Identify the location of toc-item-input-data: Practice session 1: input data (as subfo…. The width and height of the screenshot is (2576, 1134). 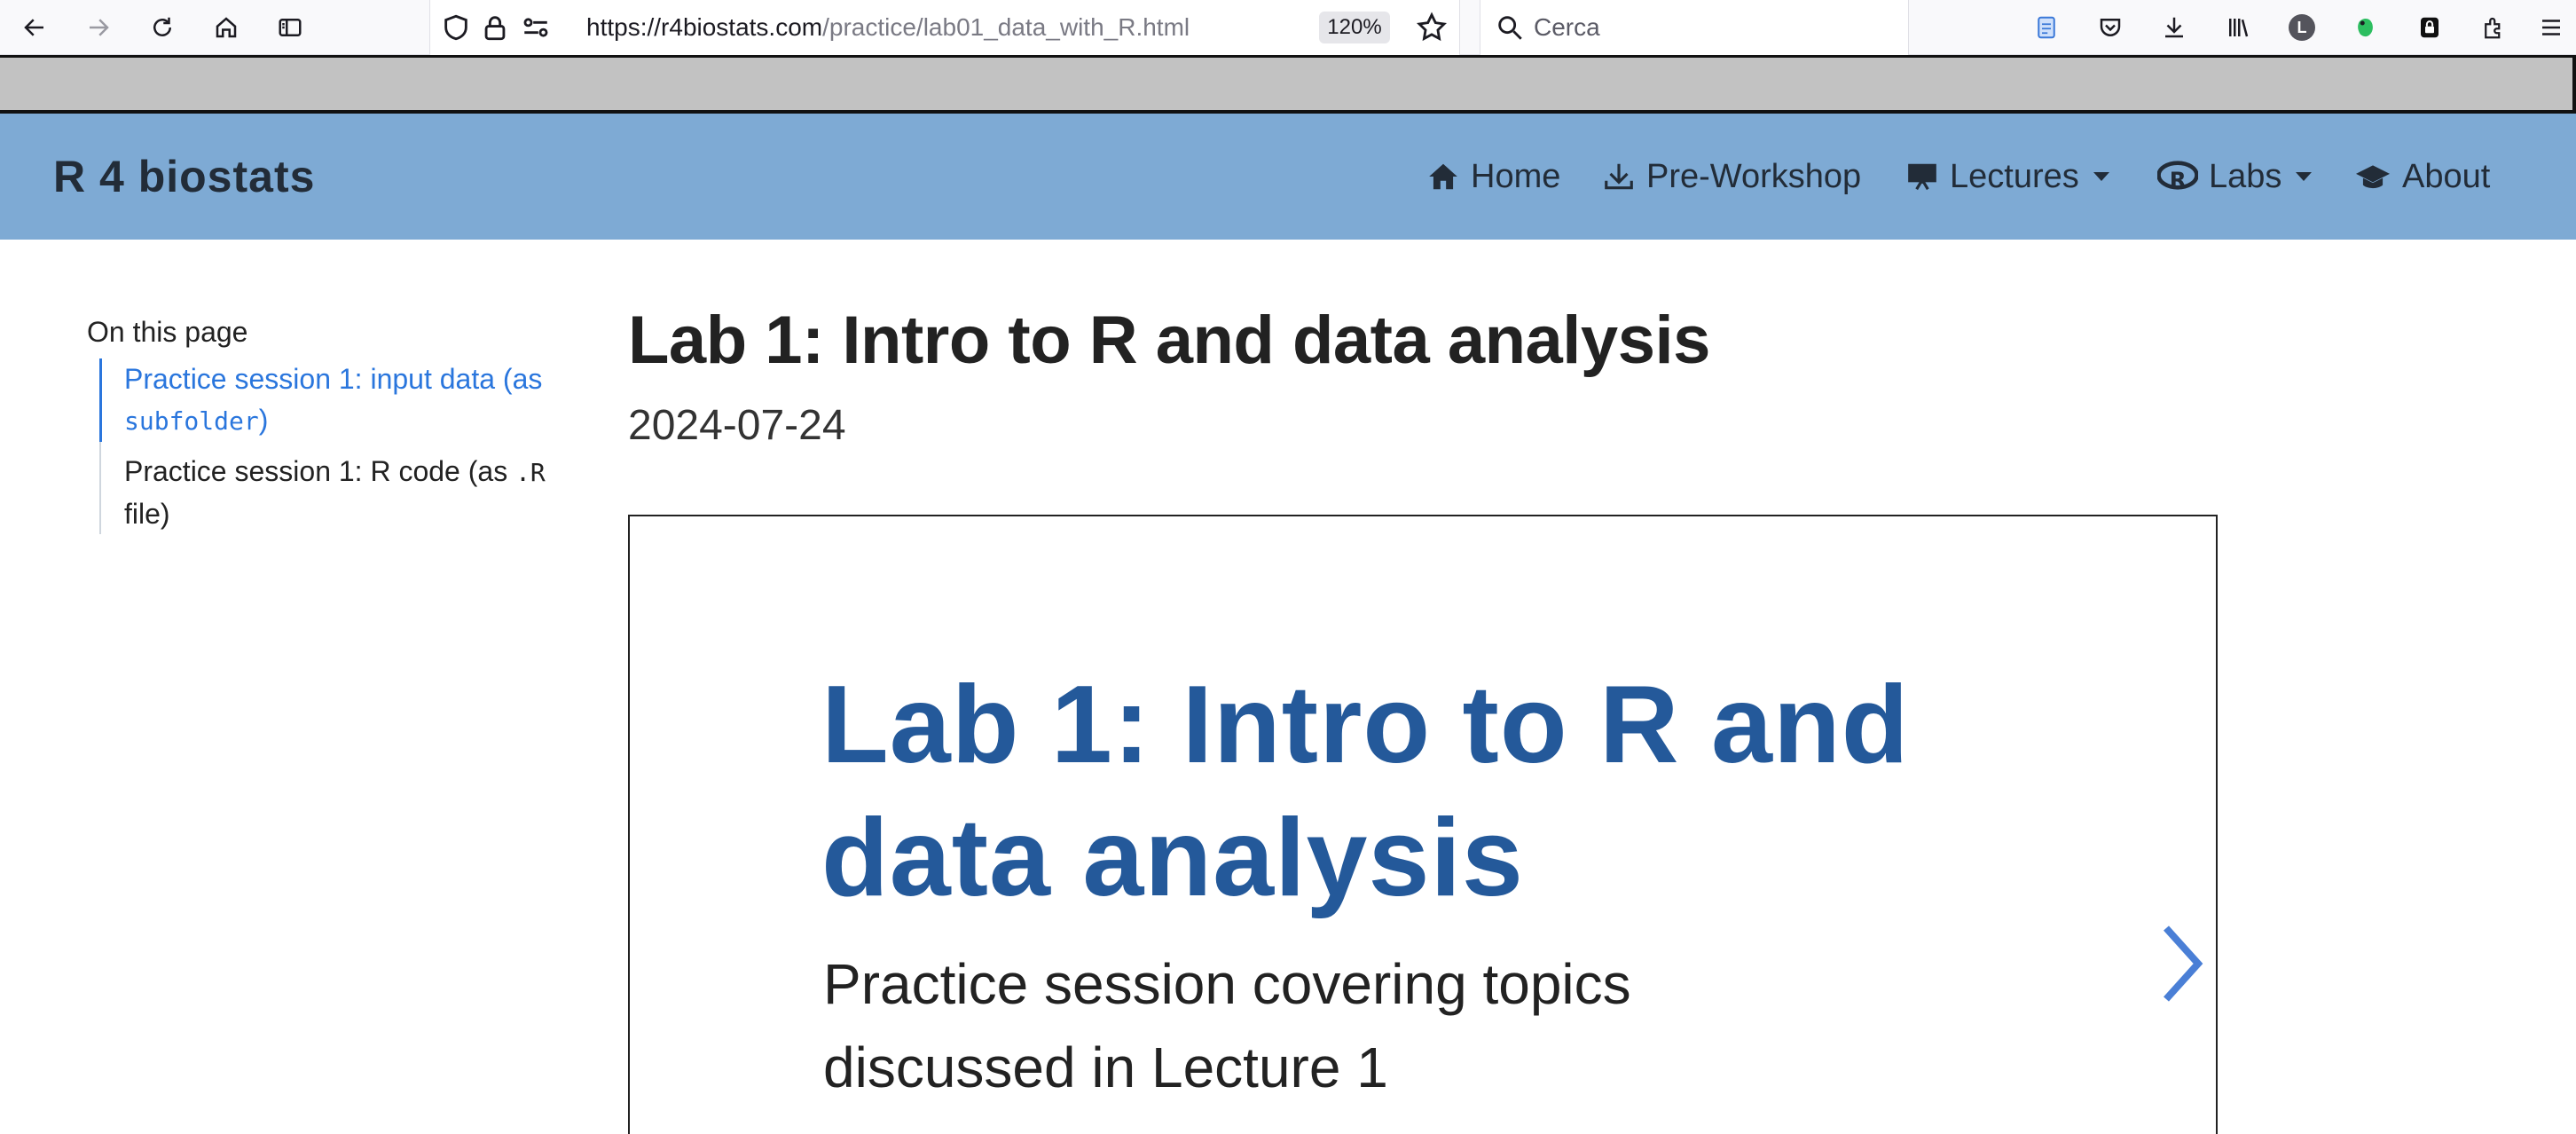
(330, 400).